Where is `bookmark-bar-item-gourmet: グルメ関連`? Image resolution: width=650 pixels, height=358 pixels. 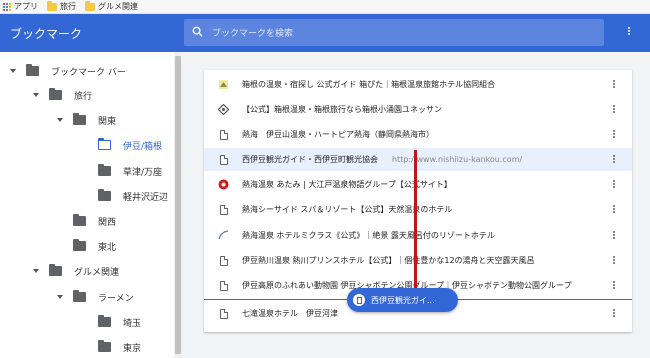 bookmark-bar-item-gourmet: グルメ関連 is located at coordinates (111, 6).